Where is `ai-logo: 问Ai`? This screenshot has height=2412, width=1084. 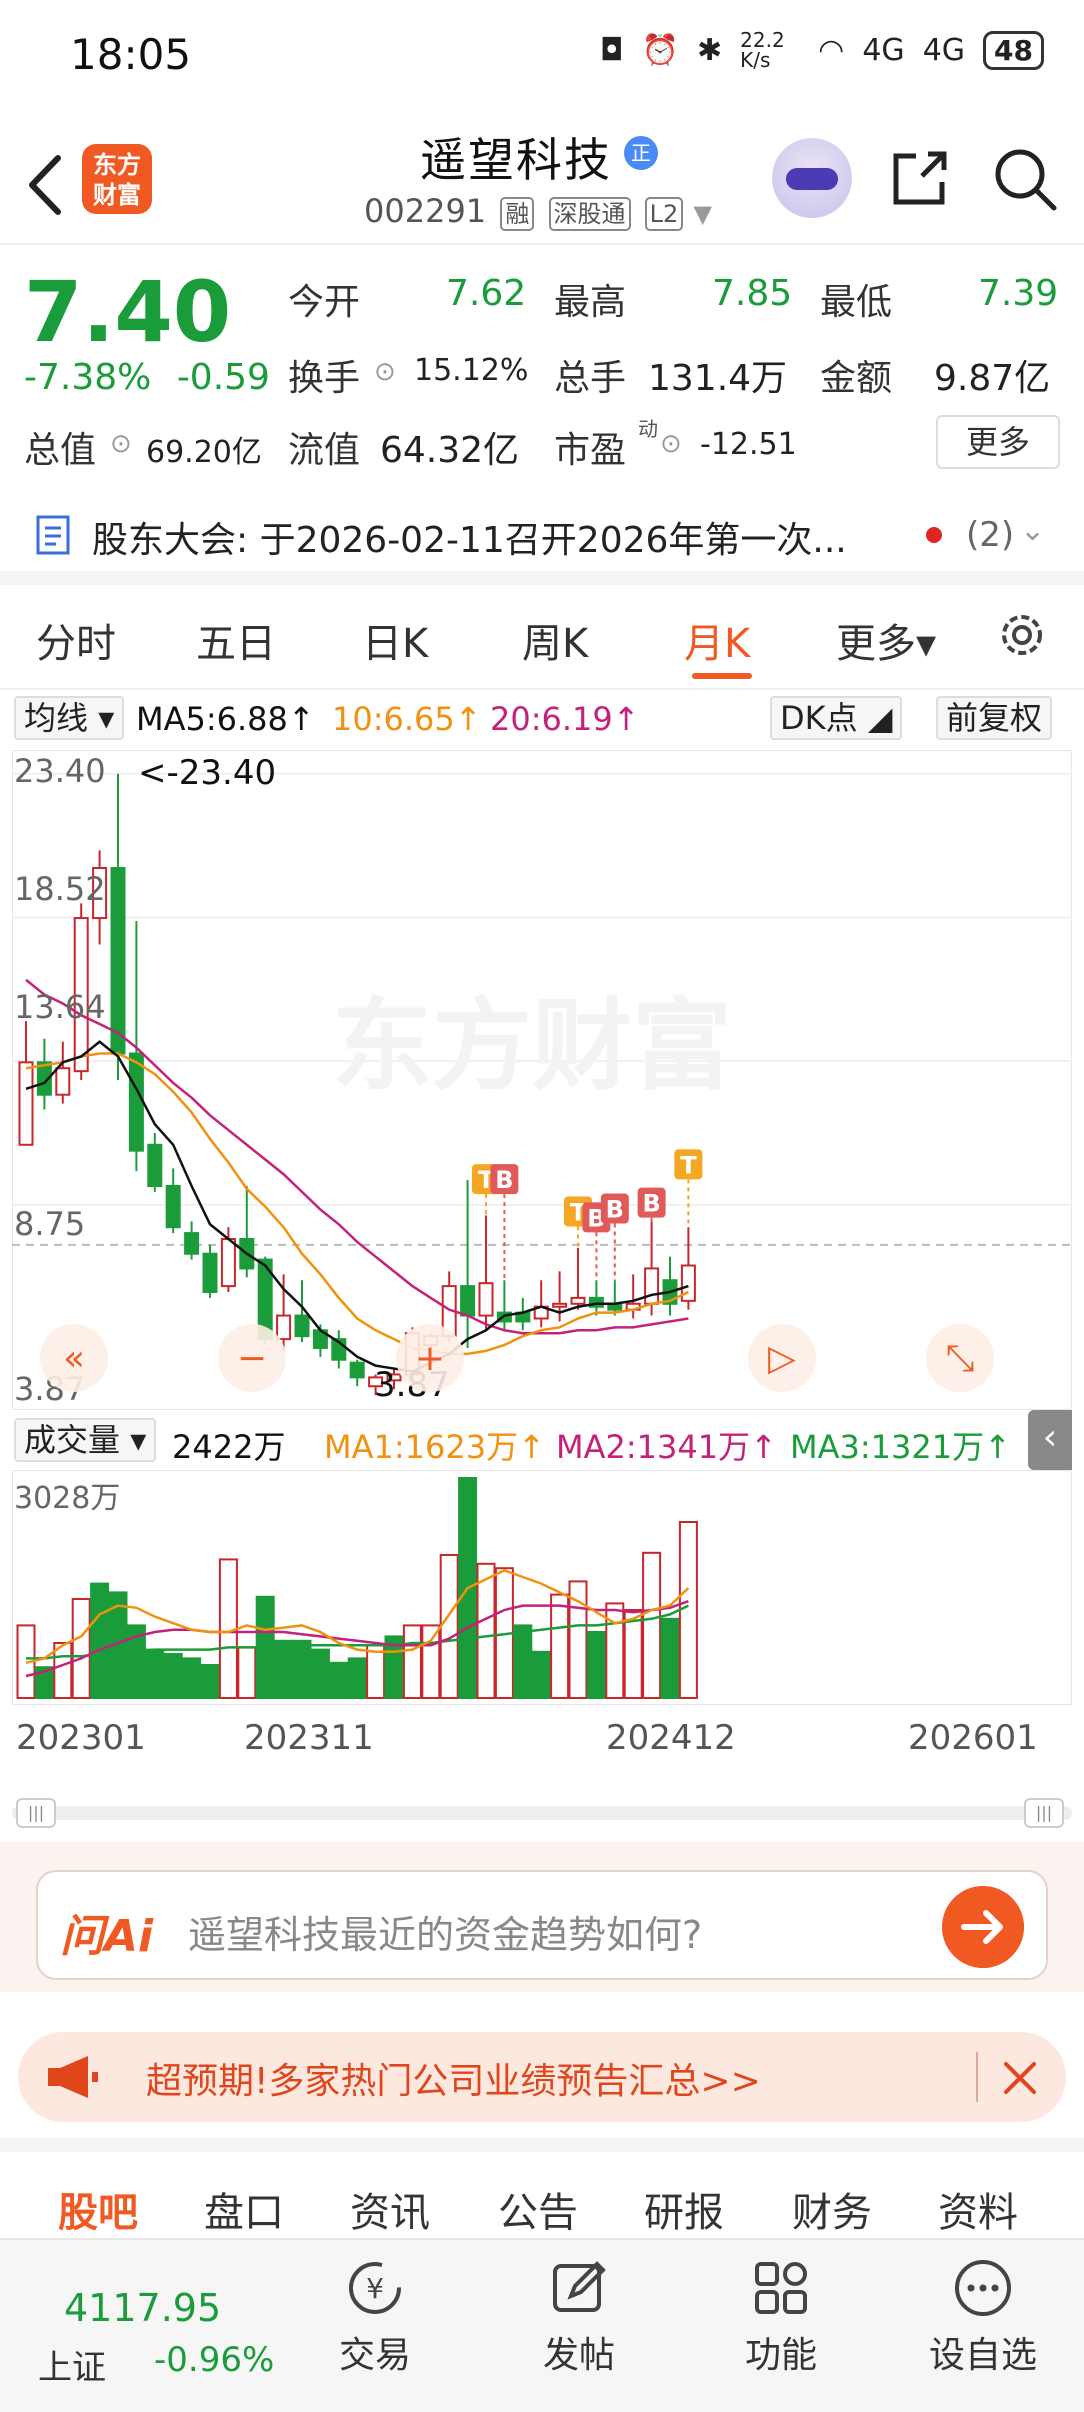
ai-logo: 问Ai is located at coordinates (107, 1936).